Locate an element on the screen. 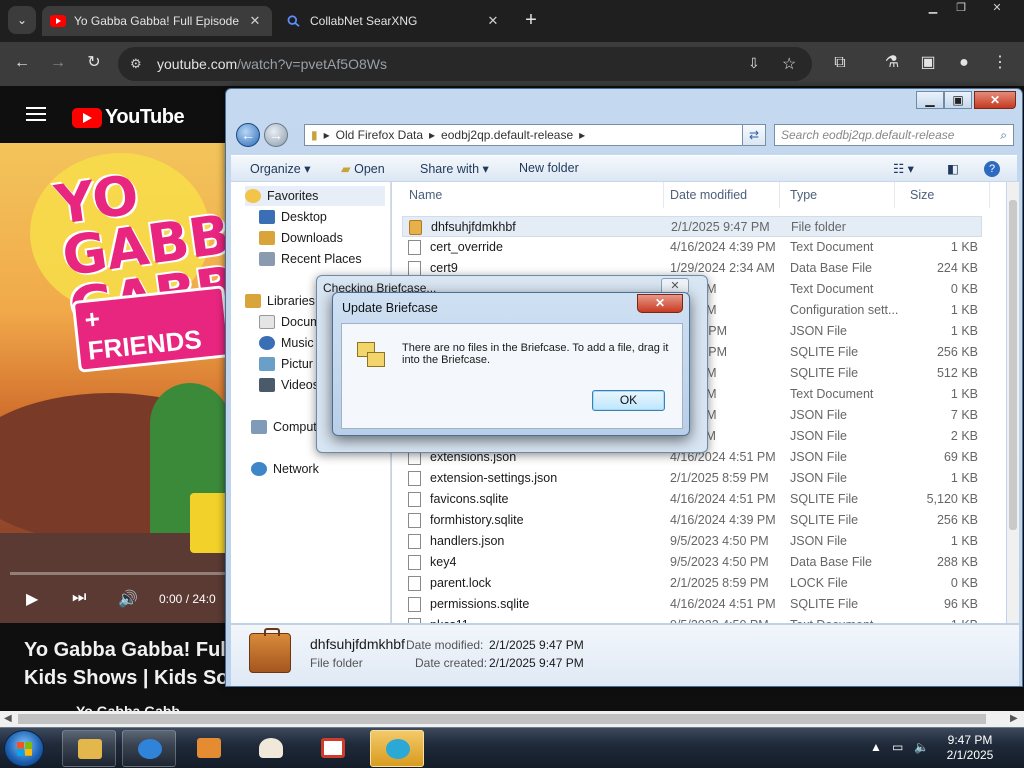  file-date: 4/16/2024 4:39 PM is located at coordinates (723, 247).